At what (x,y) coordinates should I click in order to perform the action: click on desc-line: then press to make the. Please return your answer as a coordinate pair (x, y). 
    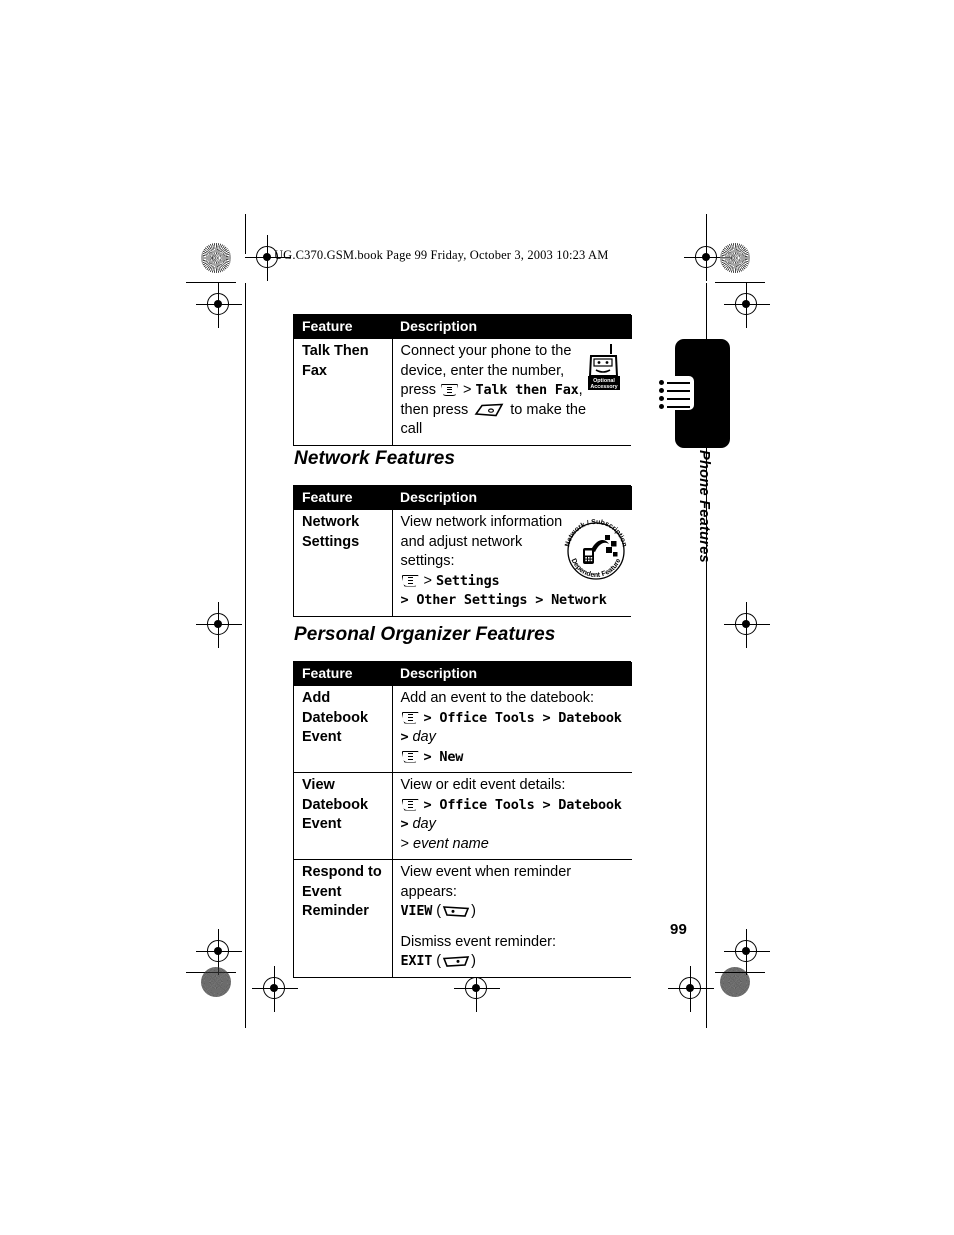
    Looking at the image, I should click on (514, 411).